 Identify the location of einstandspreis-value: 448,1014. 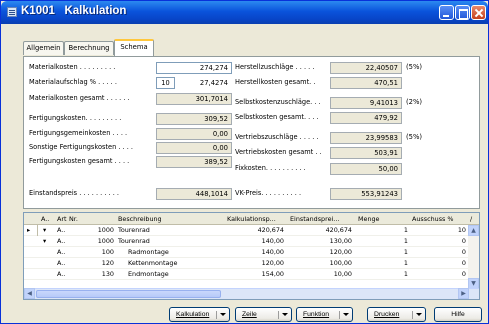
(194, 194).